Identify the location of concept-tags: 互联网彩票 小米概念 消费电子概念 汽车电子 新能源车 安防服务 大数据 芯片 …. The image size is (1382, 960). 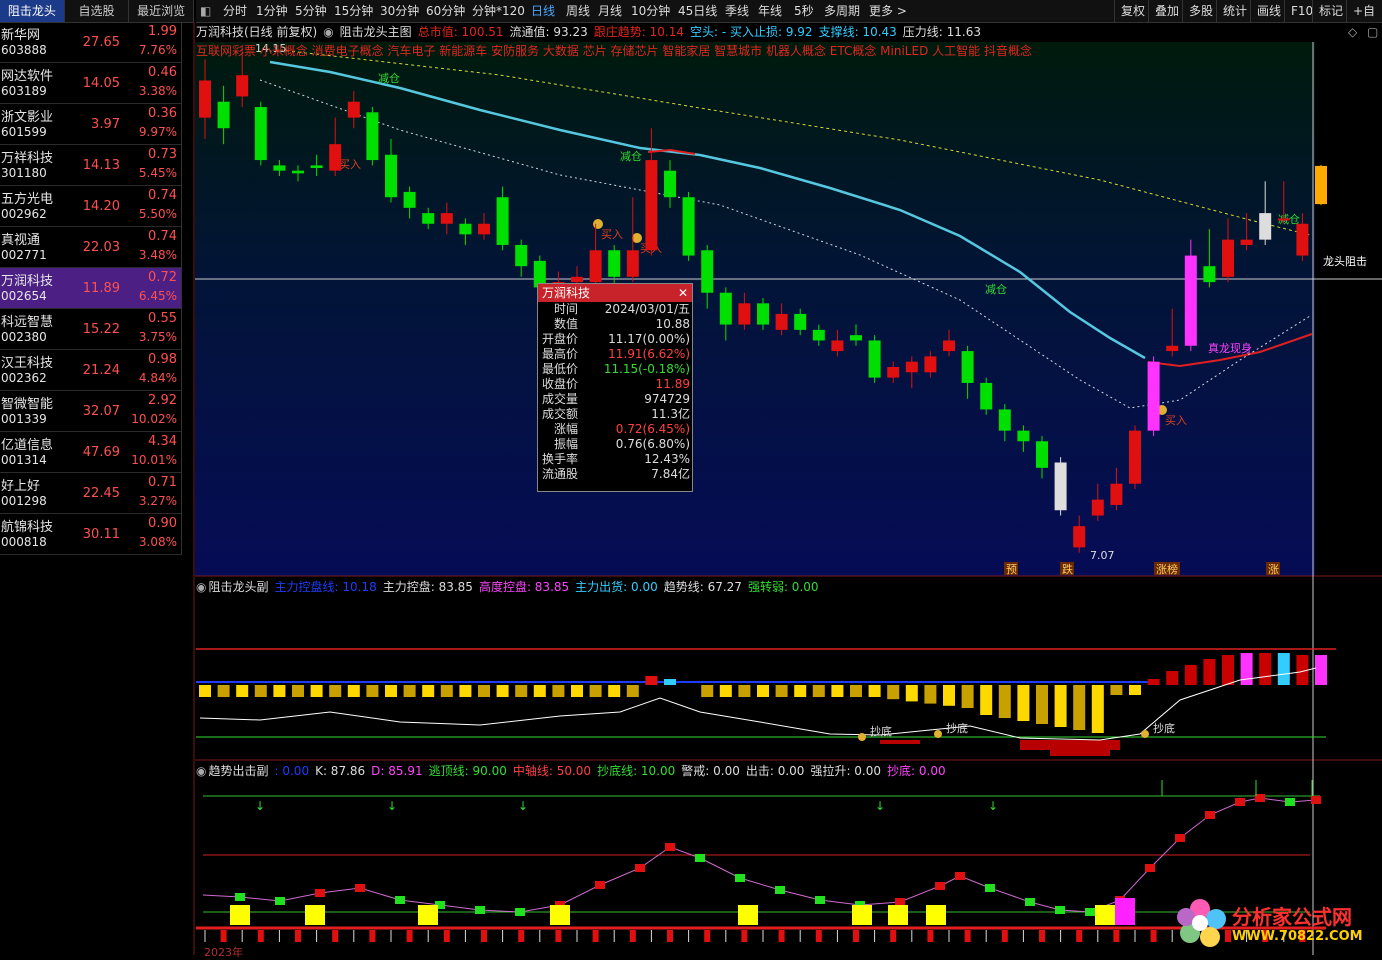
(614, 51).